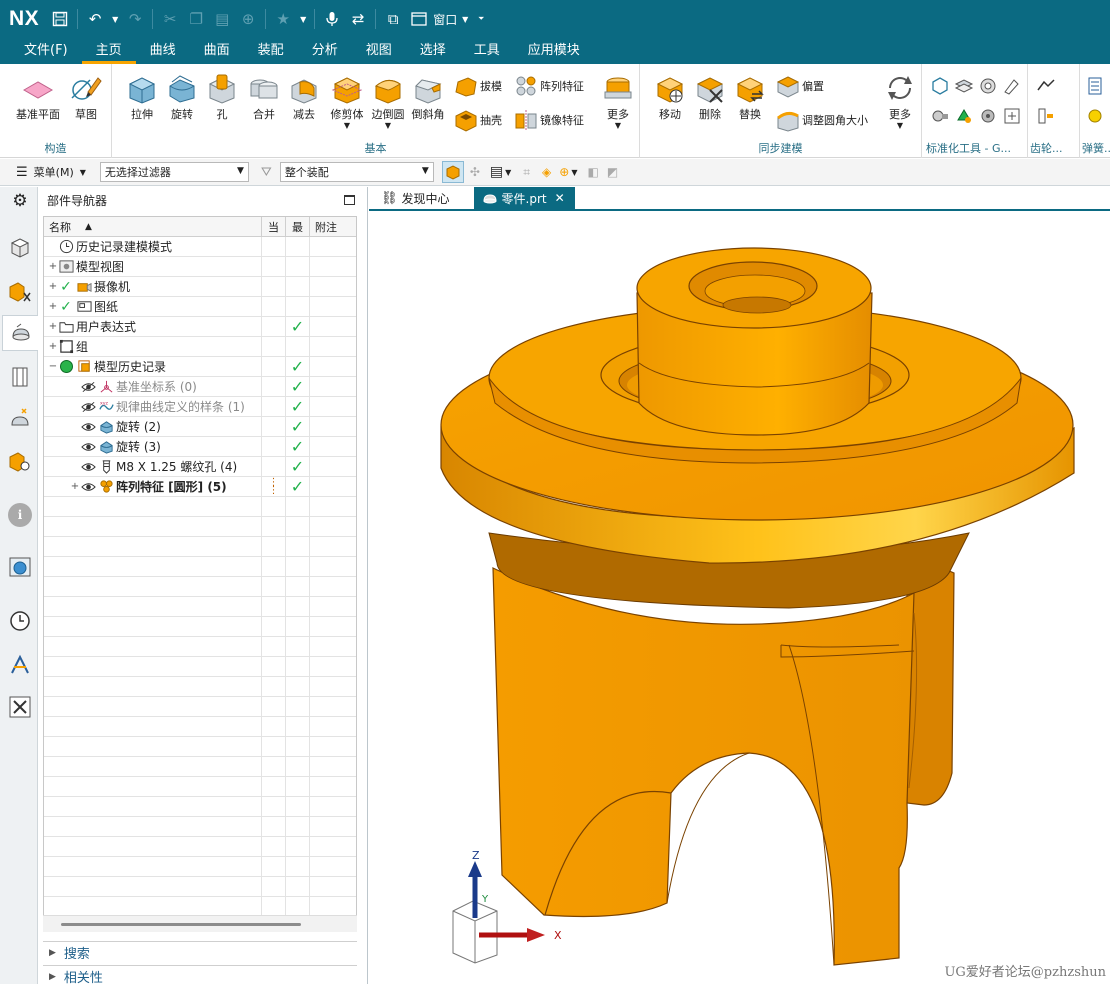 Image resolution: width=1110 pixels, height=987 pixels. Describe the element at coordinates (20, 291) in the screenshot. I see `constraint-navigator-icon` at that location.